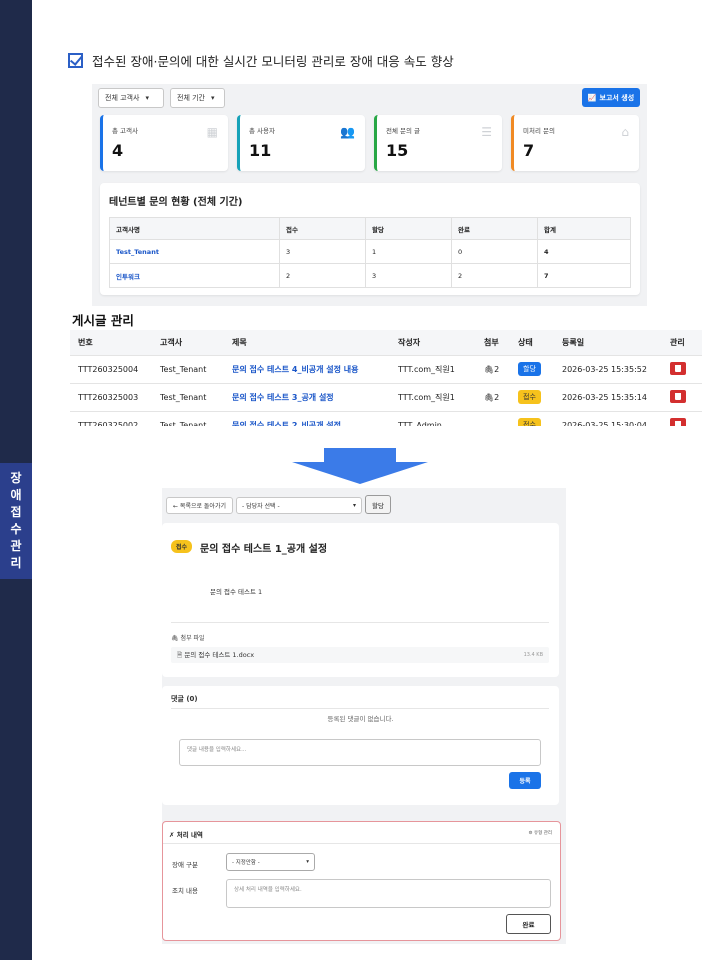  I want to click on column-header: 할당, so click(408, 228).